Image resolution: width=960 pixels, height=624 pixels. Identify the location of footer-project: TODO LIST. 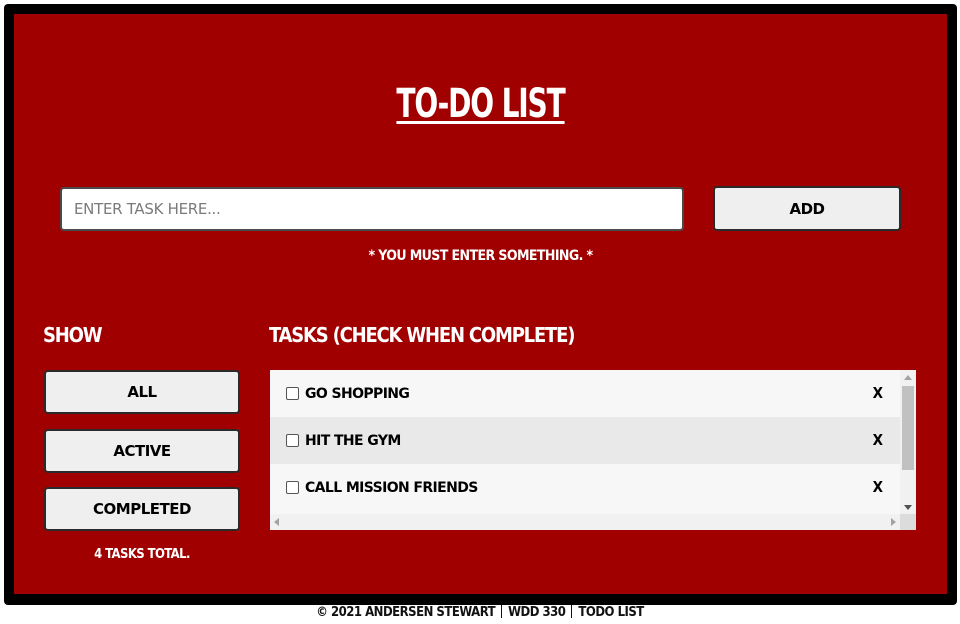
(611, 612).